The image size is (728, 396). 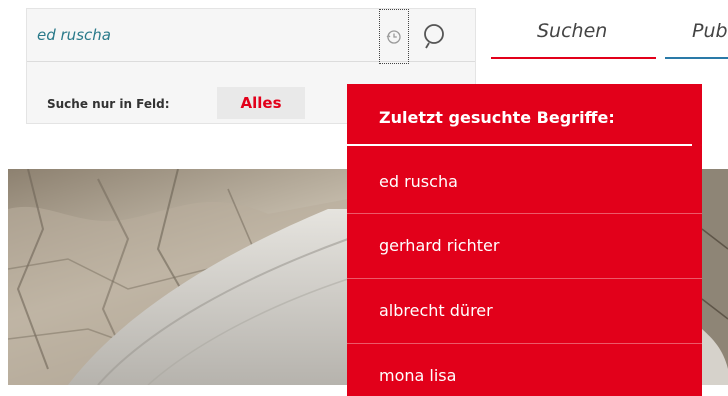 I want to click on field-filter-select: Alles, so click(x=261, y=103).